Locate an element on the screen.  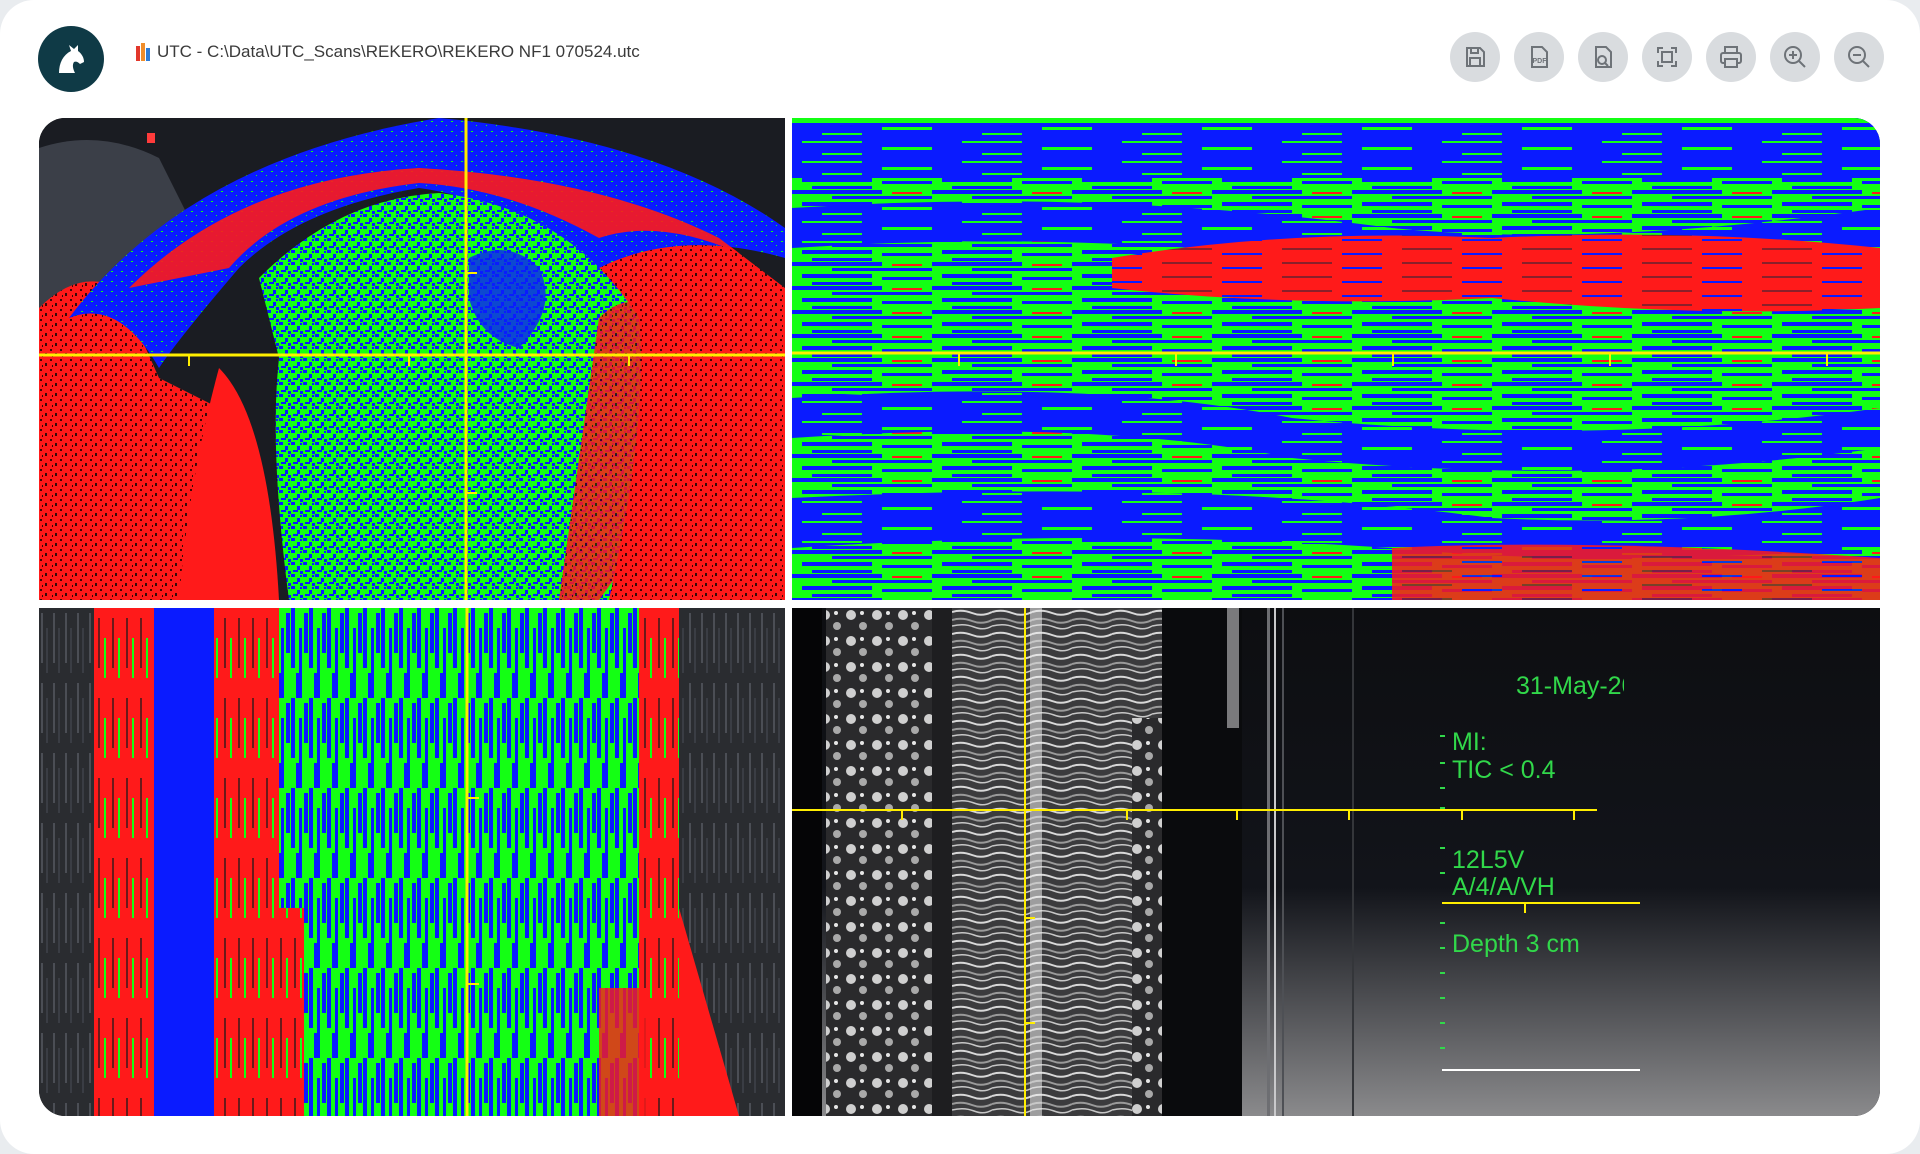
save-button is located at coordinates (1475, 57).